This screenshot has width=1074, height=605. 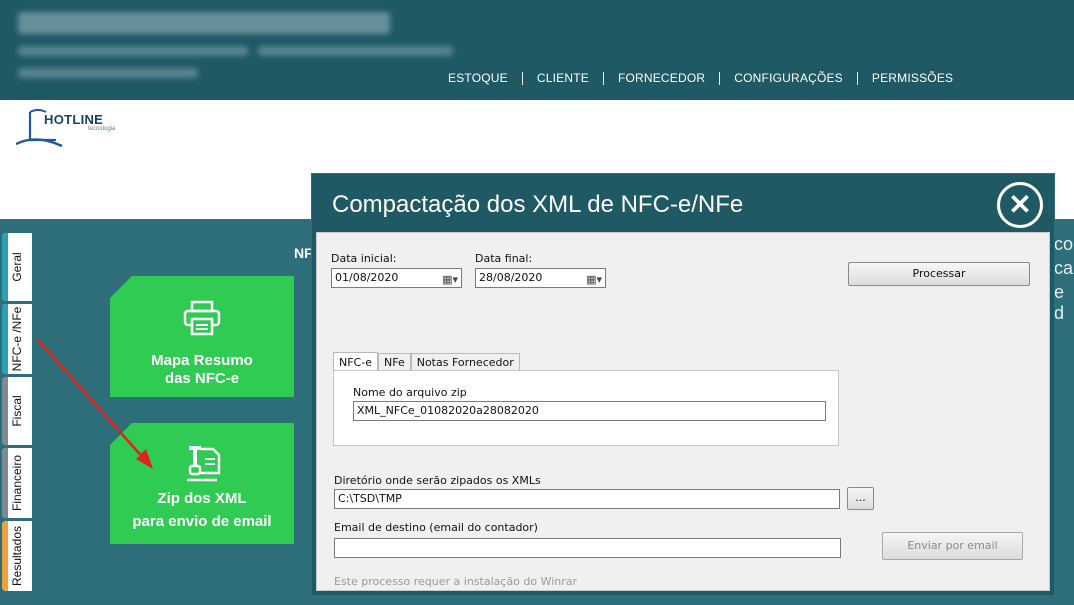 I want to click on directory-input: C:\TSD\TMP, so click(x=587, y=499).